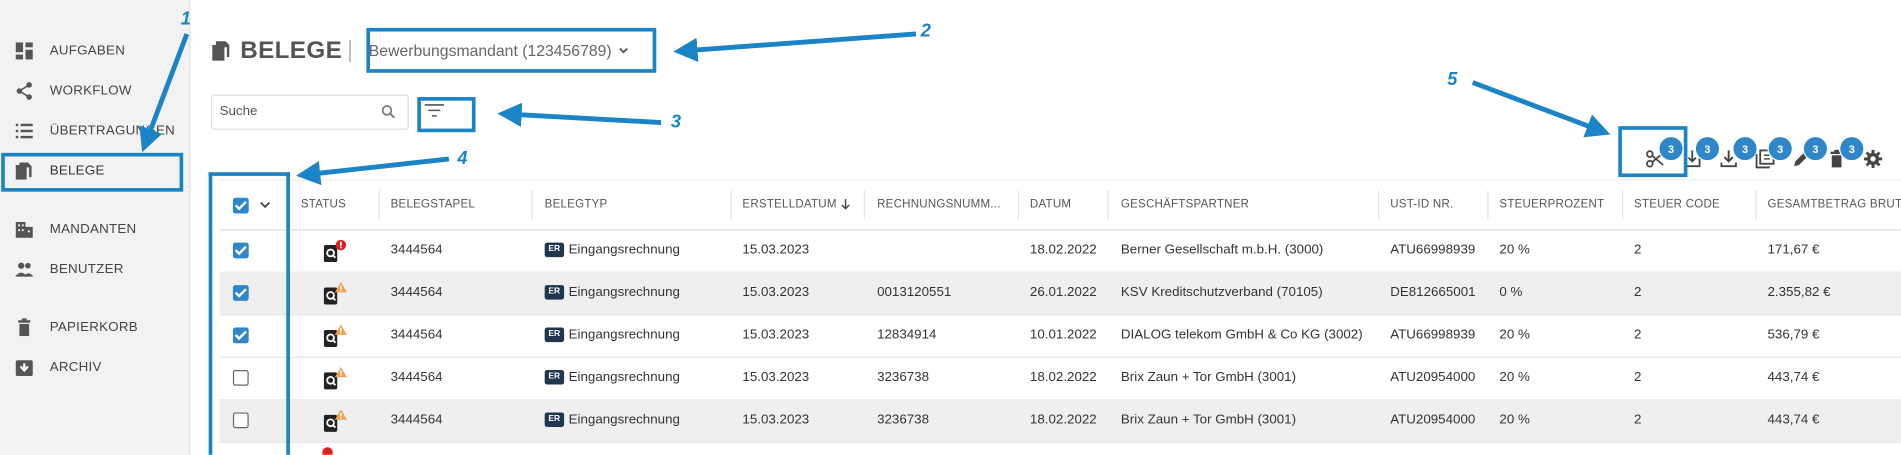 The image size is (1901, 455). Describe the element at coordinates (433, 205) in the screenshot. I see `column-header-belegstapel: BELEGSTAPEL` at that location.